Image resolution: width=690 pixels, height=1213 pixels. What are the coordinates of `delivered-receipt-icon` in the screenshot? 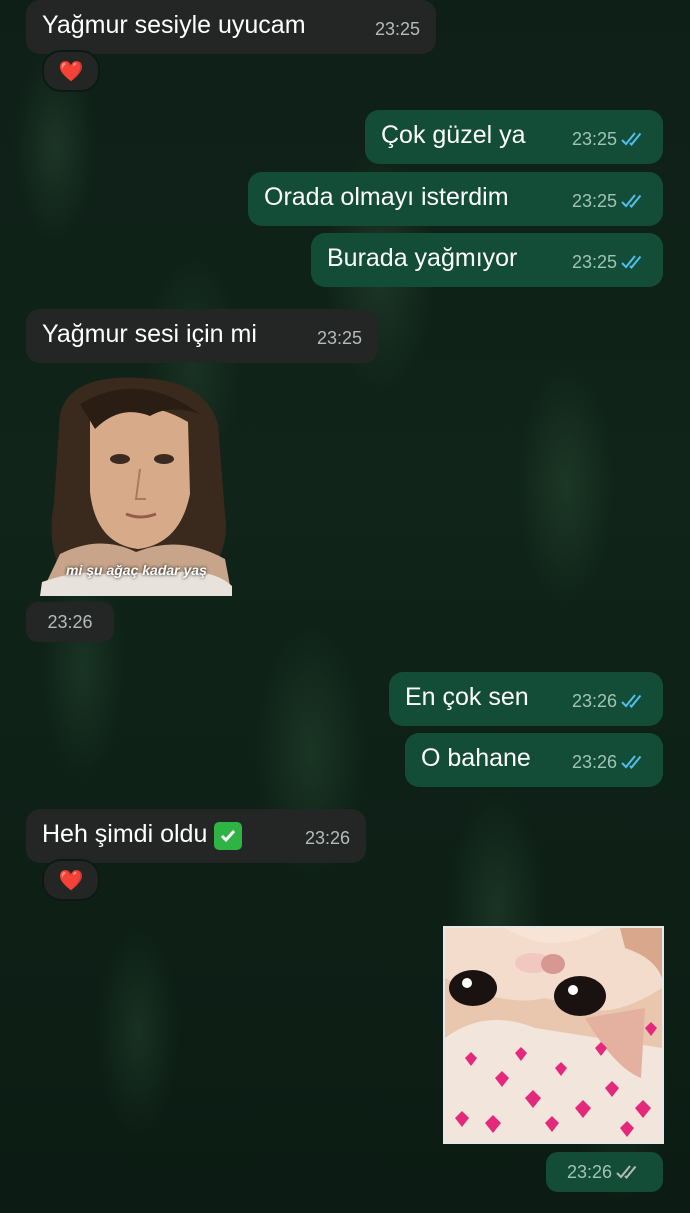 It's located at (626, 1172).